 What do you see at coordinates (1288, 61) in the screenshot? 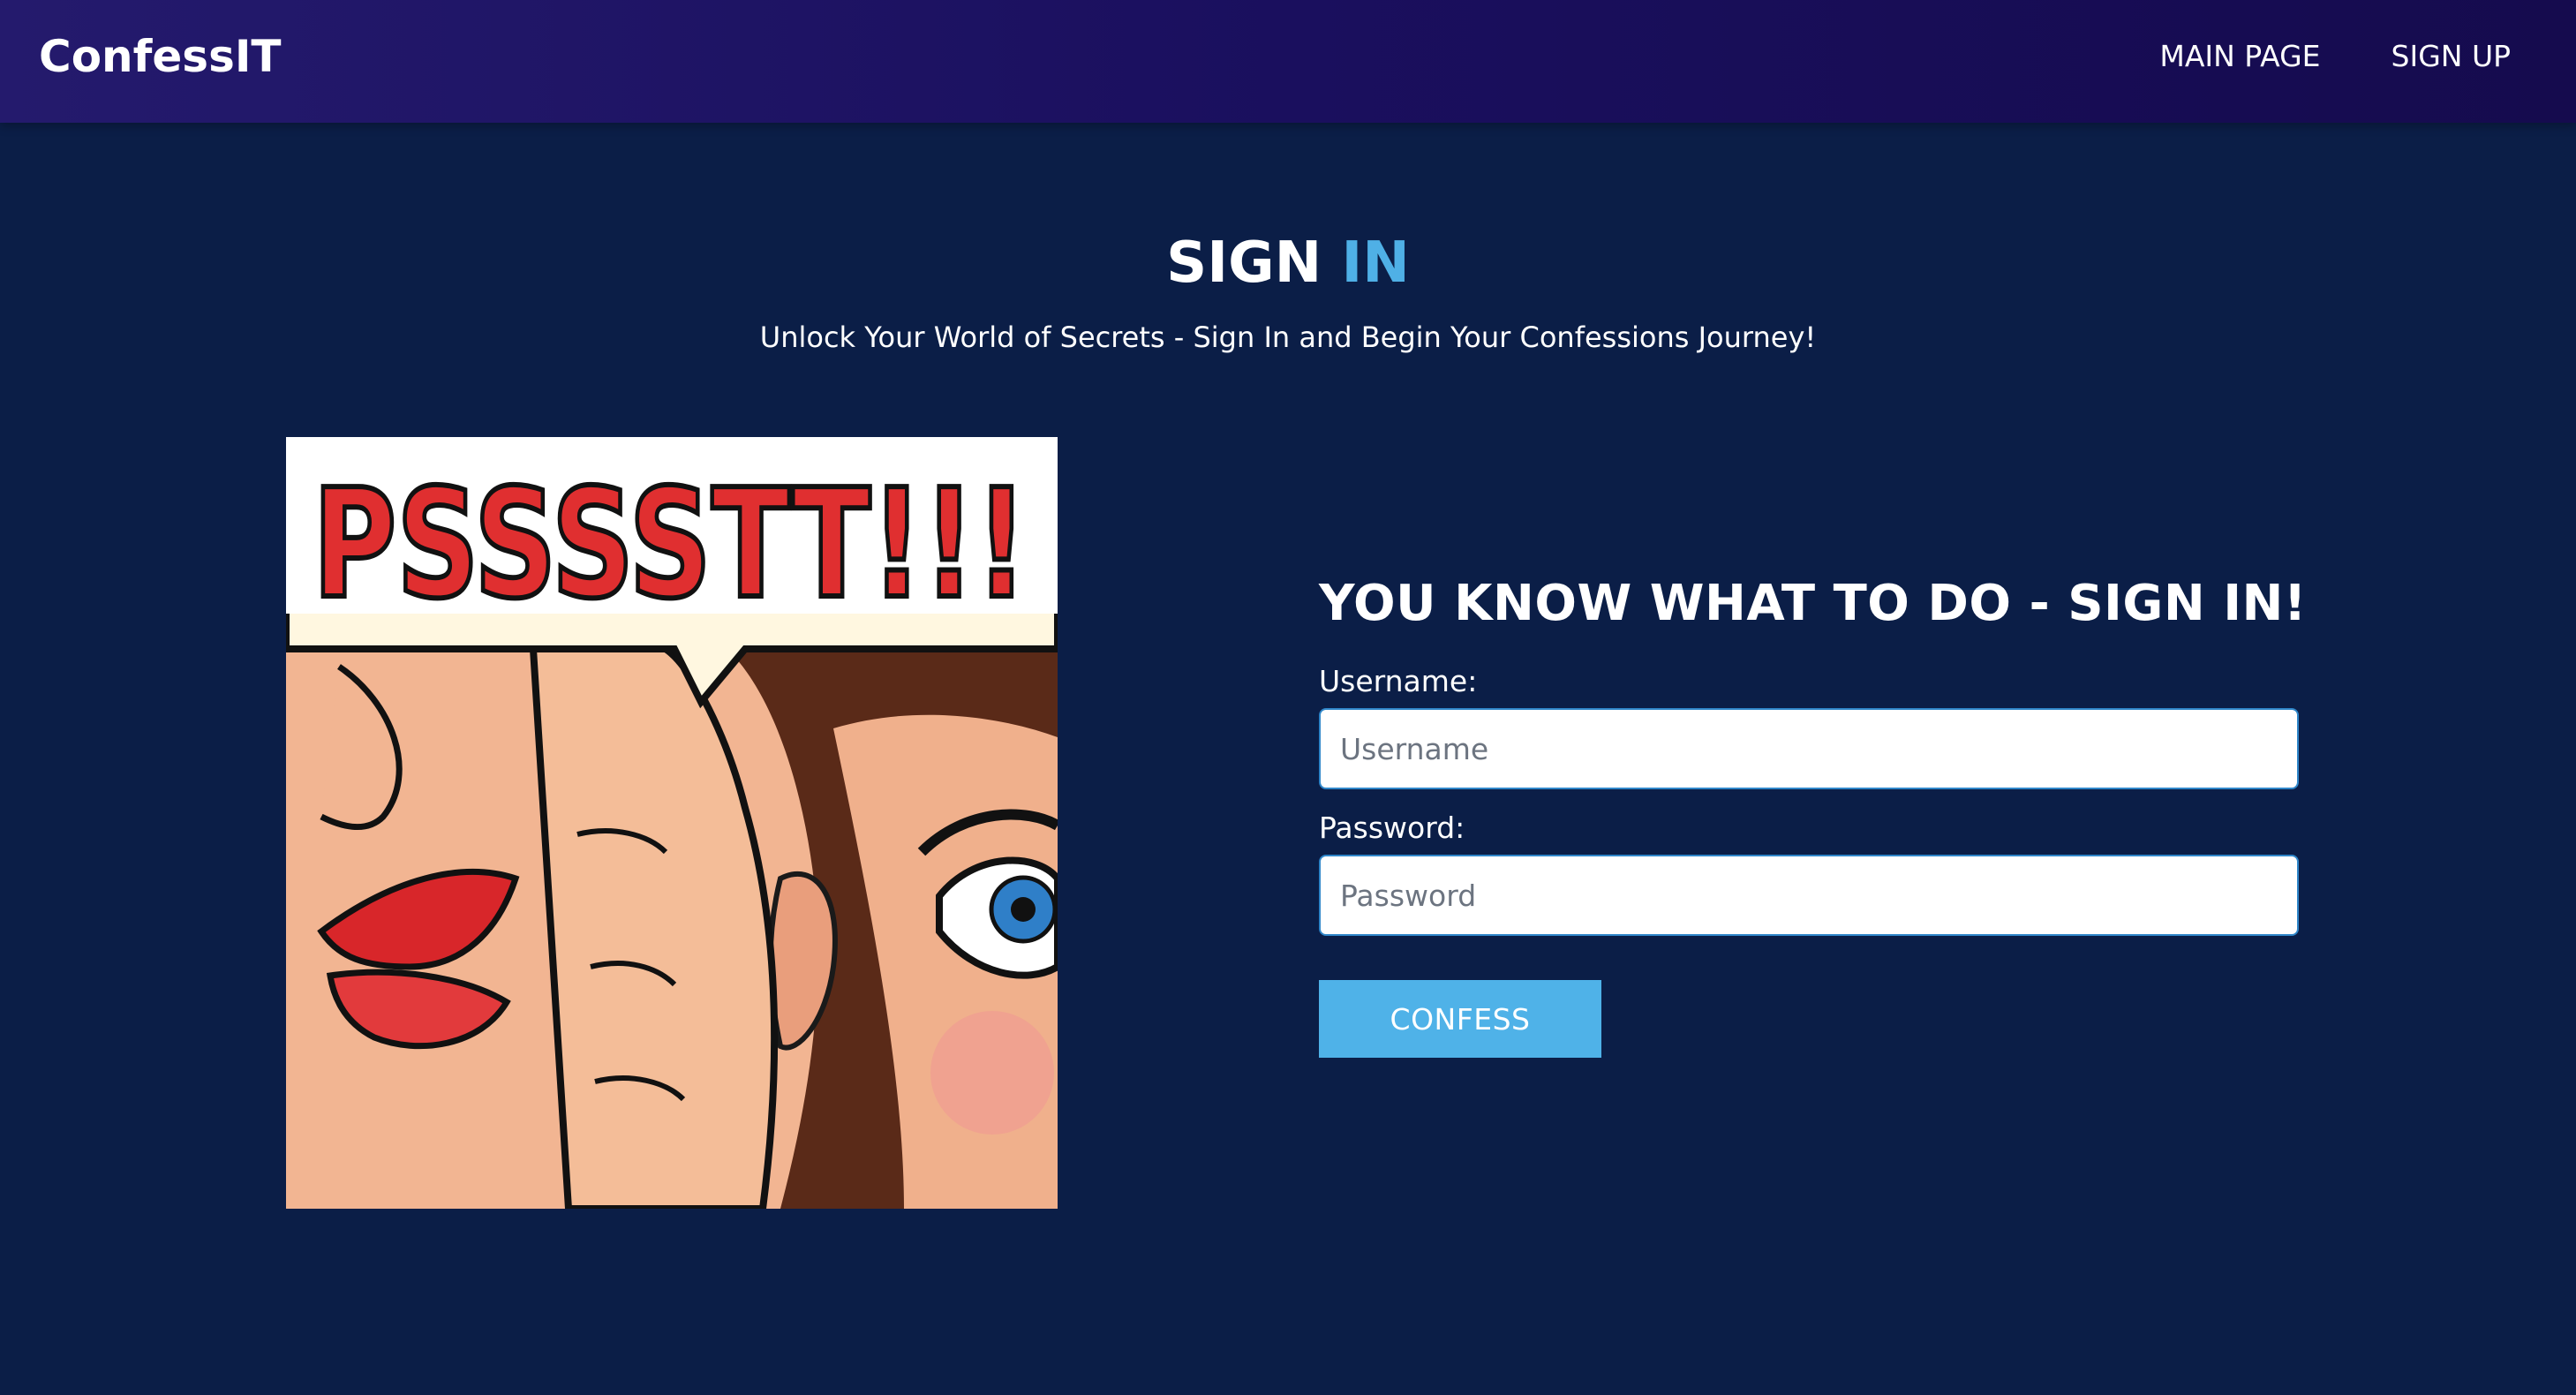
I see `top-navbar: ConfessIT MAIN PAGE SIGN UP` at bounding box center [1288, 61].